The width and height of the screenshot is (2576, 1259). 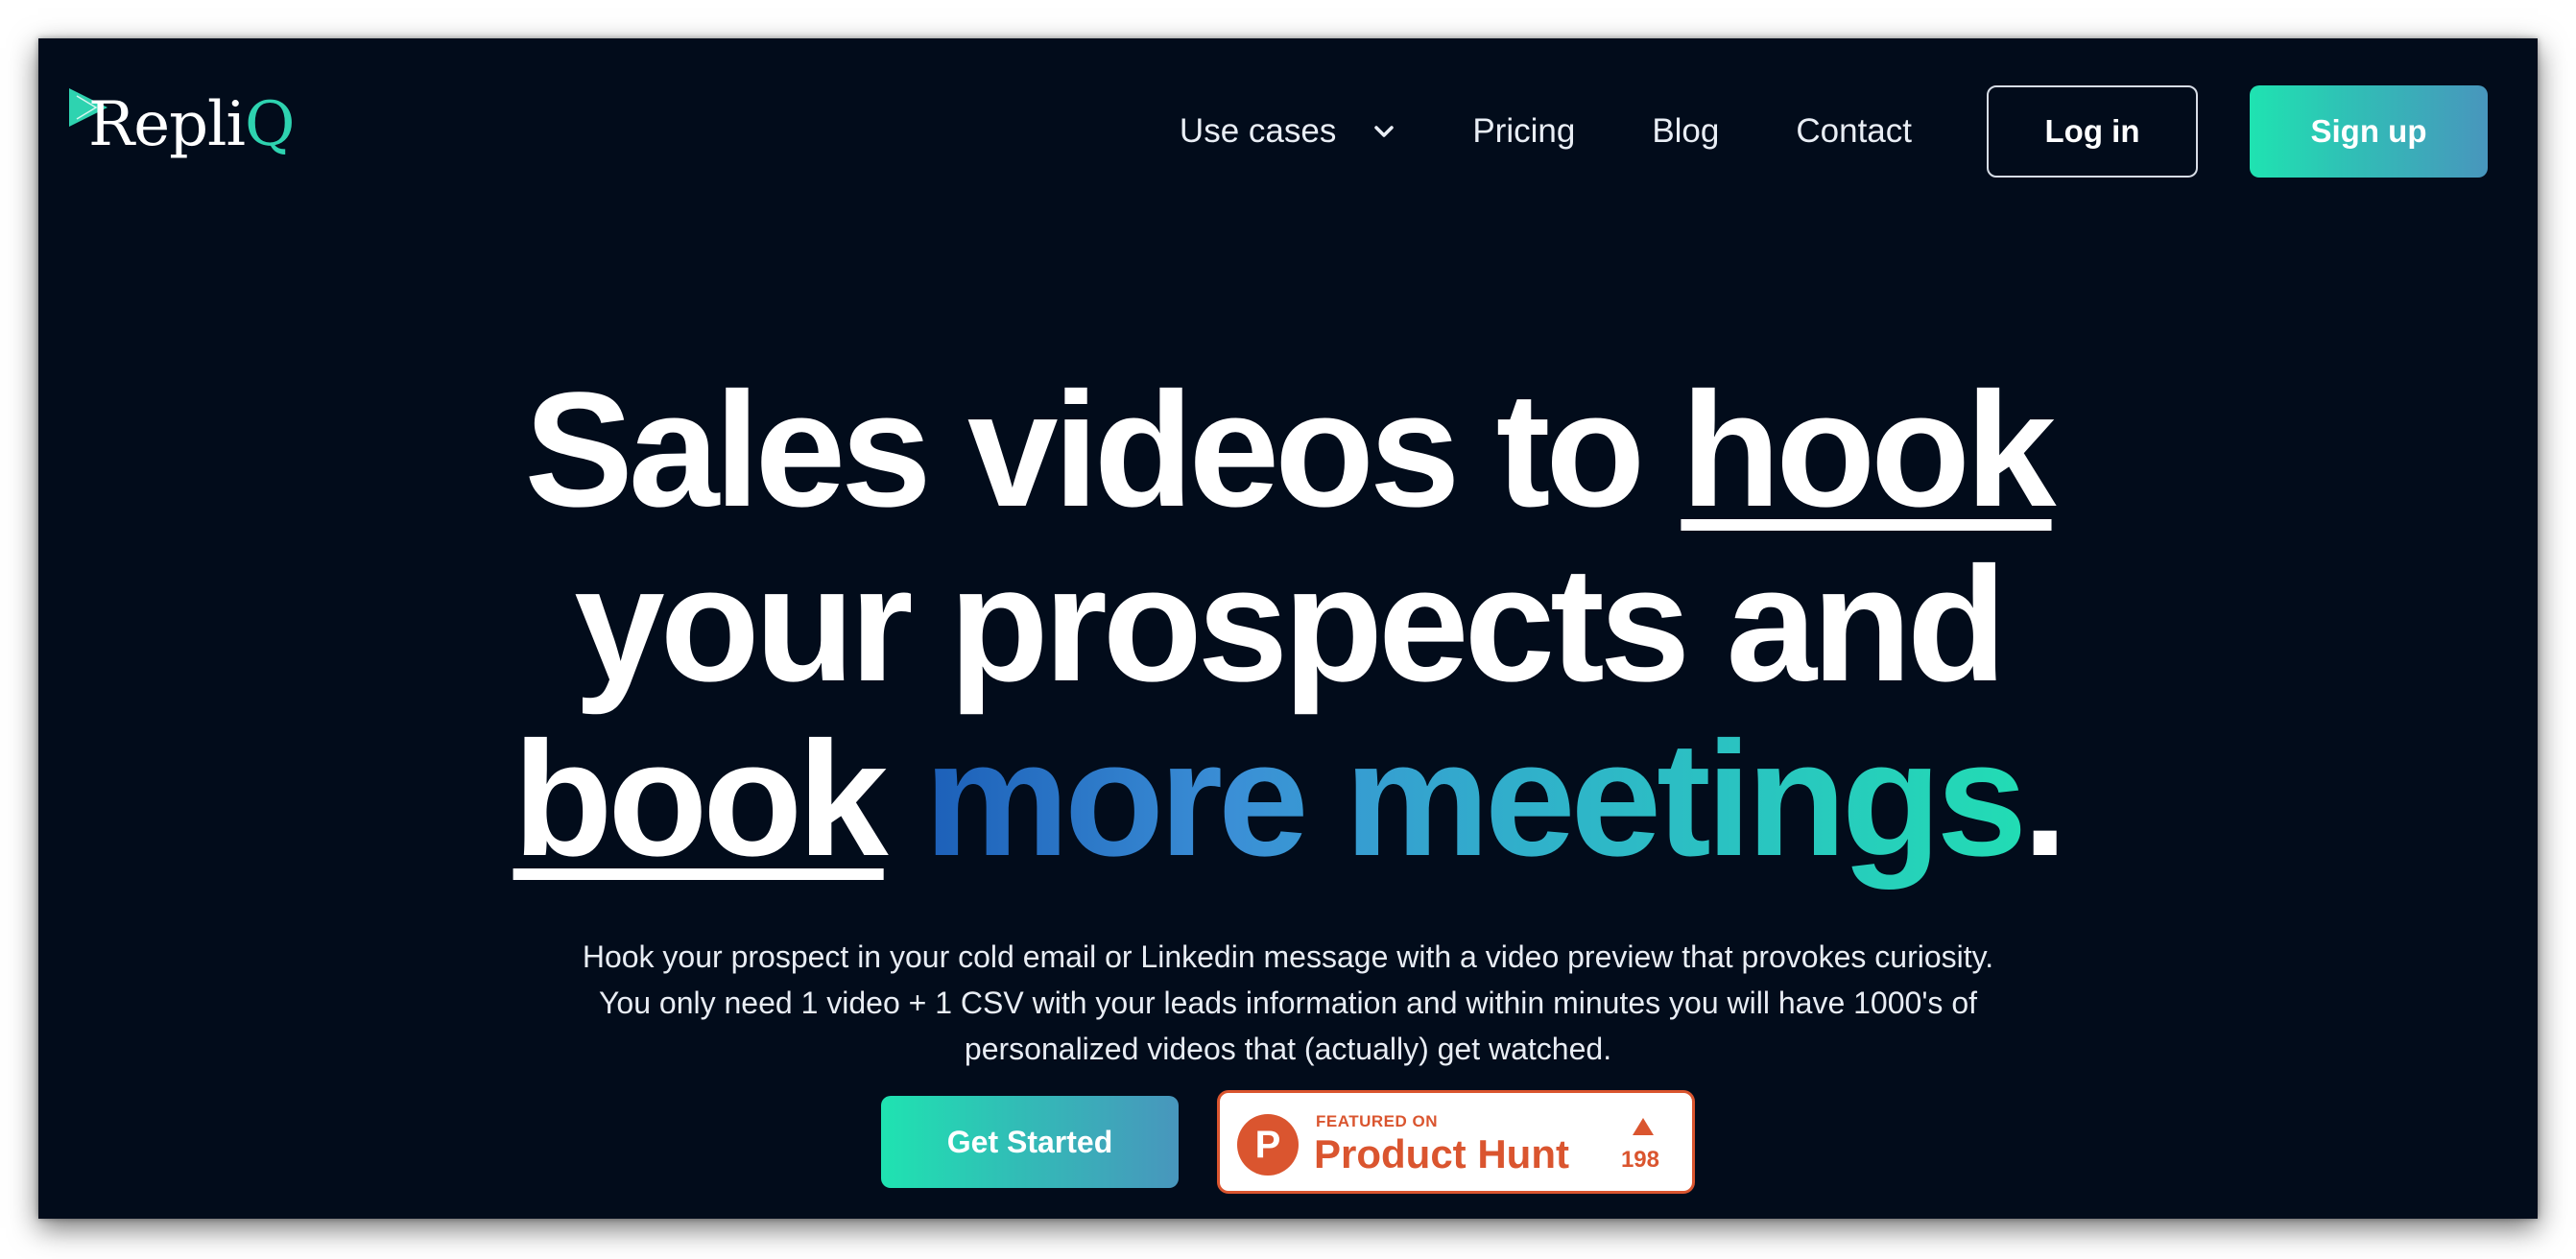 I want to click on product-hunt-featured-label: FEATURED ON, so click(x=1377, y=1121).